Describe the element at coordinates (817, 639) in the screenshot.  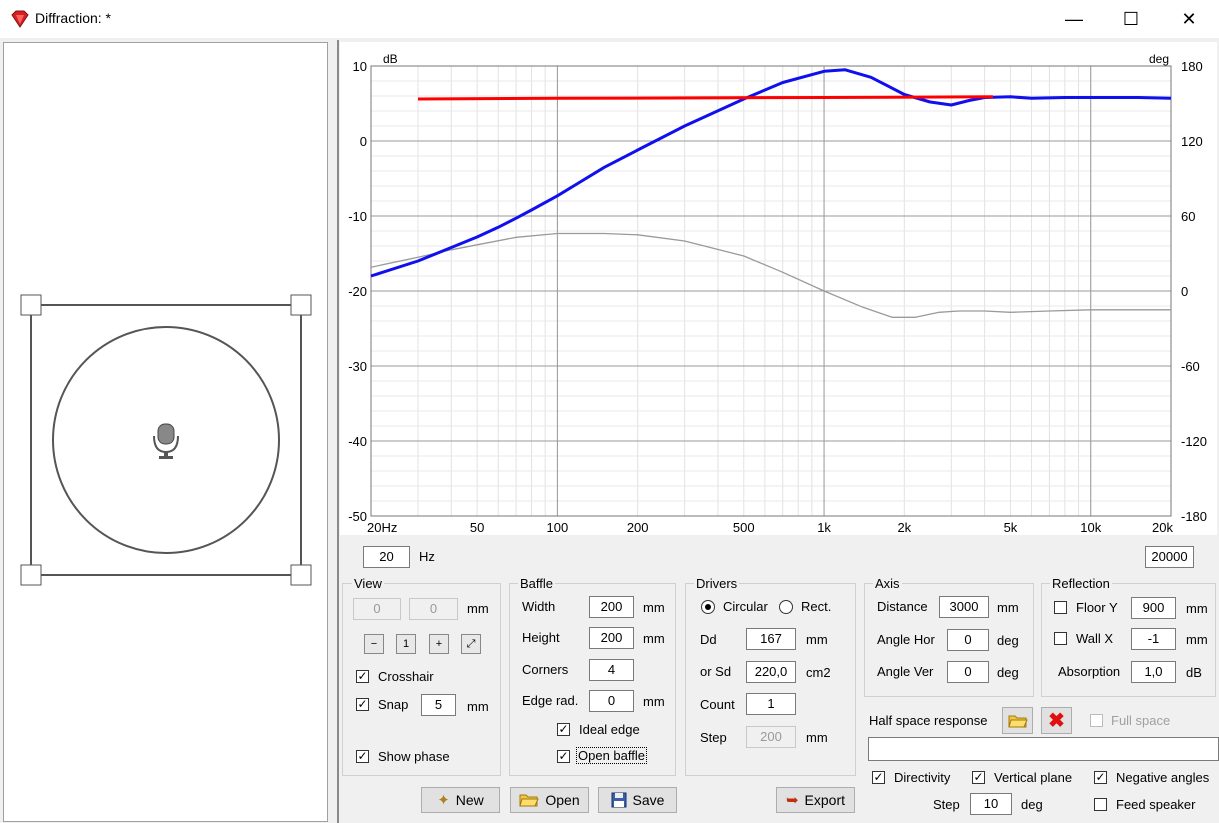
I see `dd-unit-label: mm` at that location.